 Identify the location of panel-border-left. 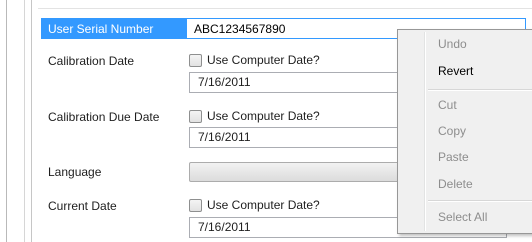
(6, 121).